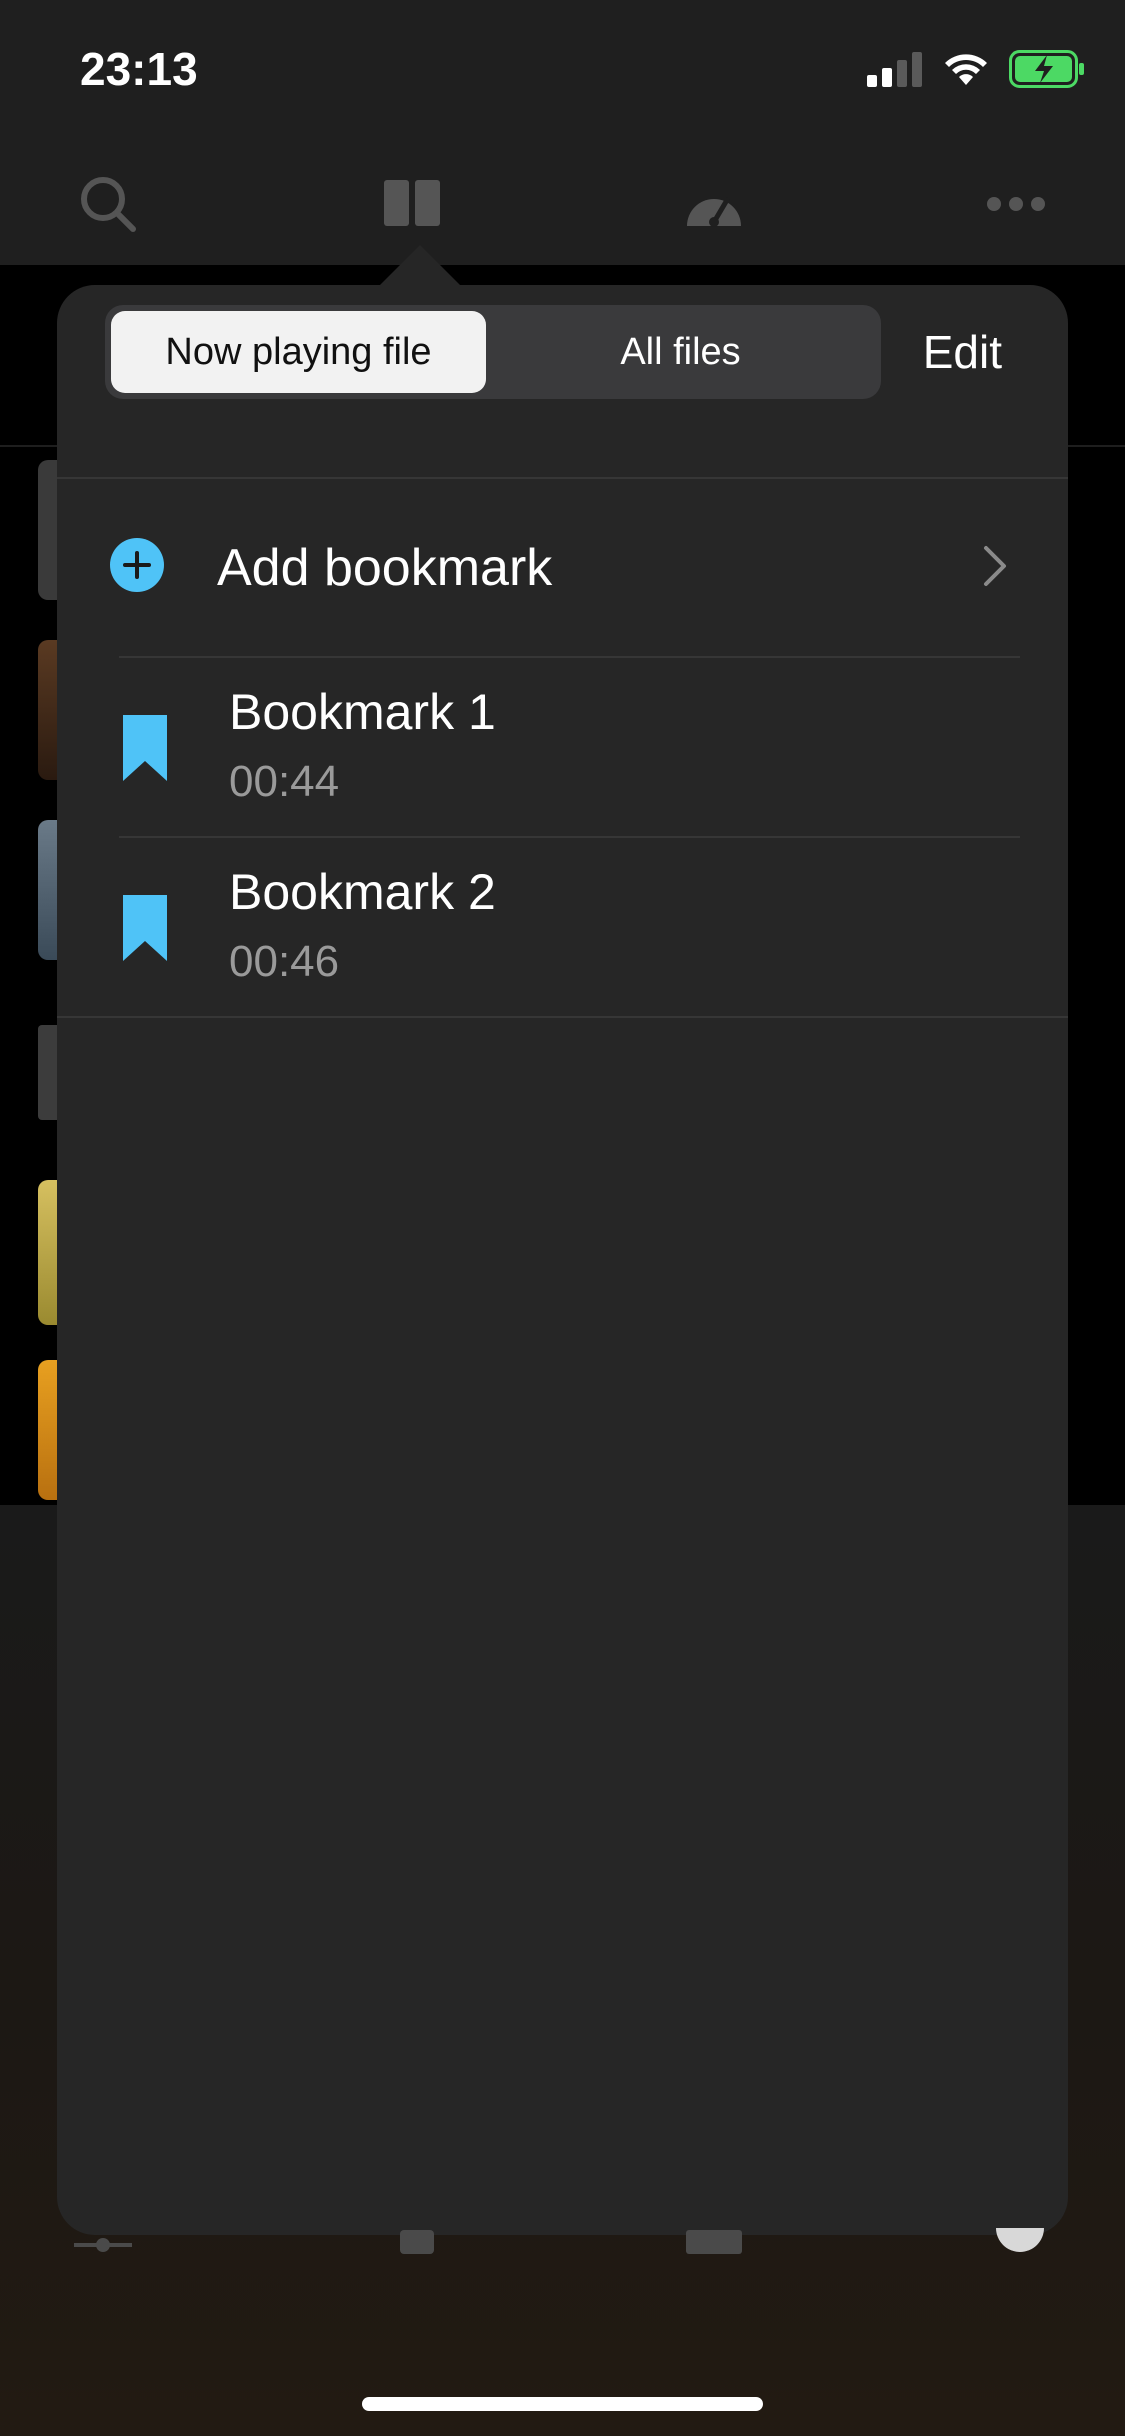  Describe the element at coordinates (385, 568) in the screenshot. I see `add-bookmark-label: Add bookmark` at that location.